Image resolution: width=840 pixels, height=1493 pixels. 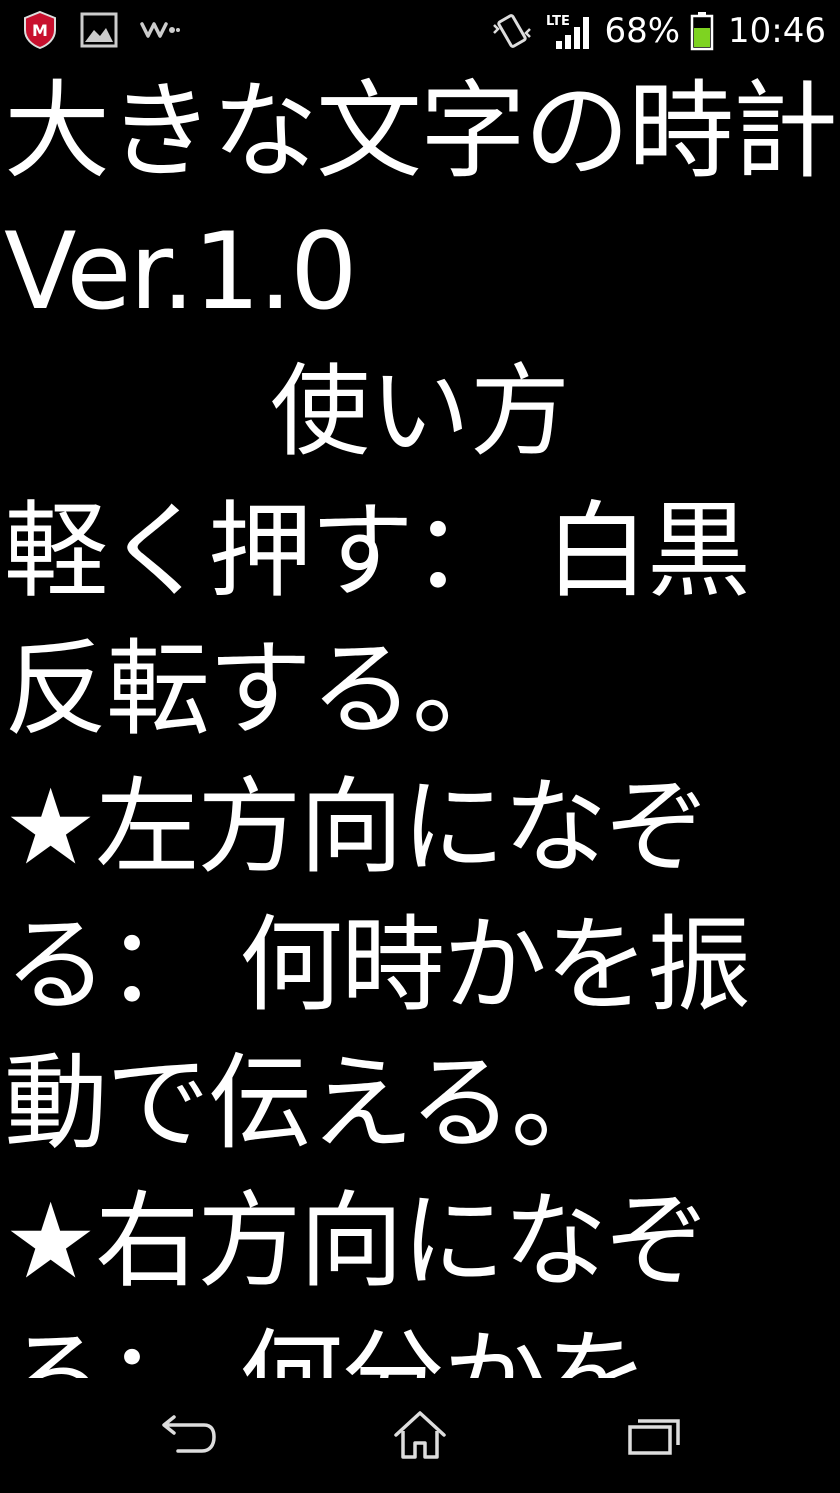 I want to click on back-icon, so click(x=189, y=1434).